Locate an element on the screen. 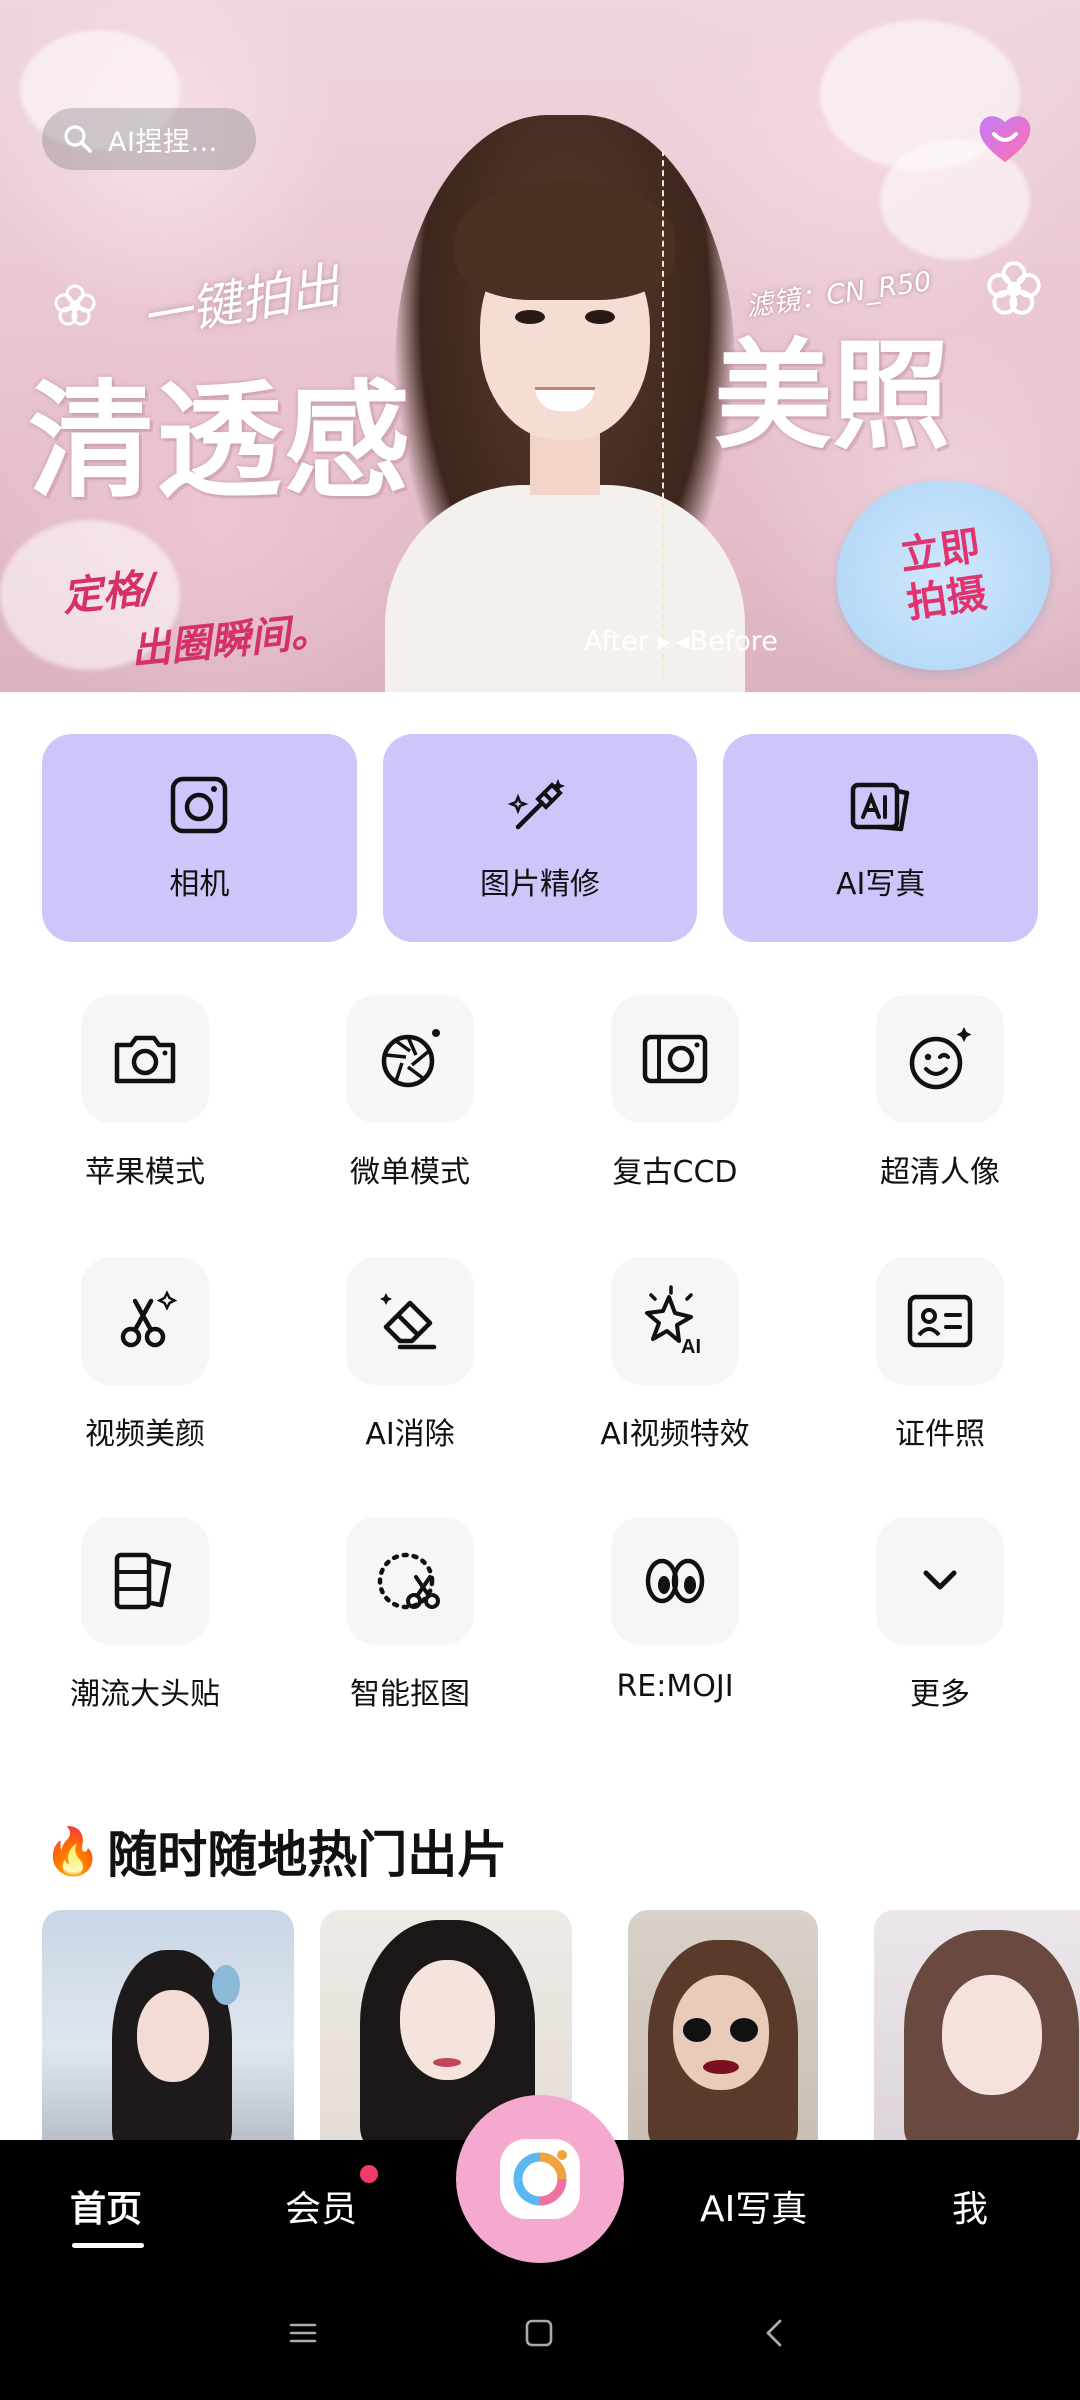 This screenshot has width=1080, height=2400. after-label: After ▸ is located at coordinates (627, 641).